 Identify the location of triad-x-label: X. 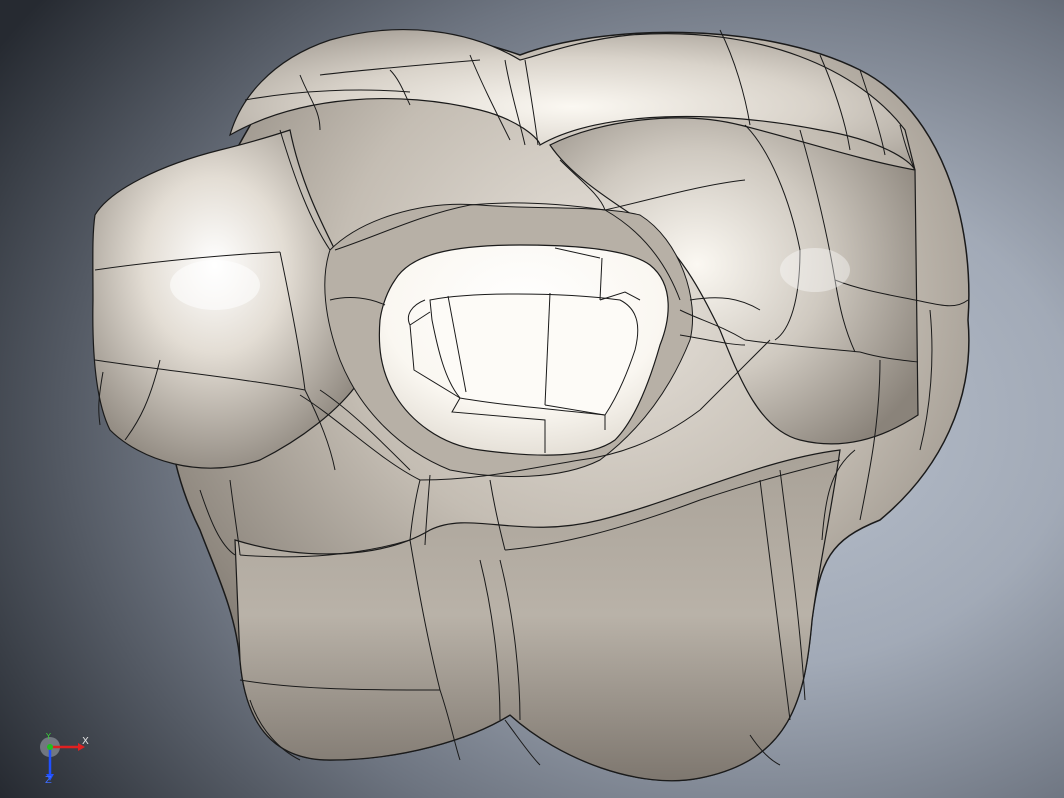
(85, 741).